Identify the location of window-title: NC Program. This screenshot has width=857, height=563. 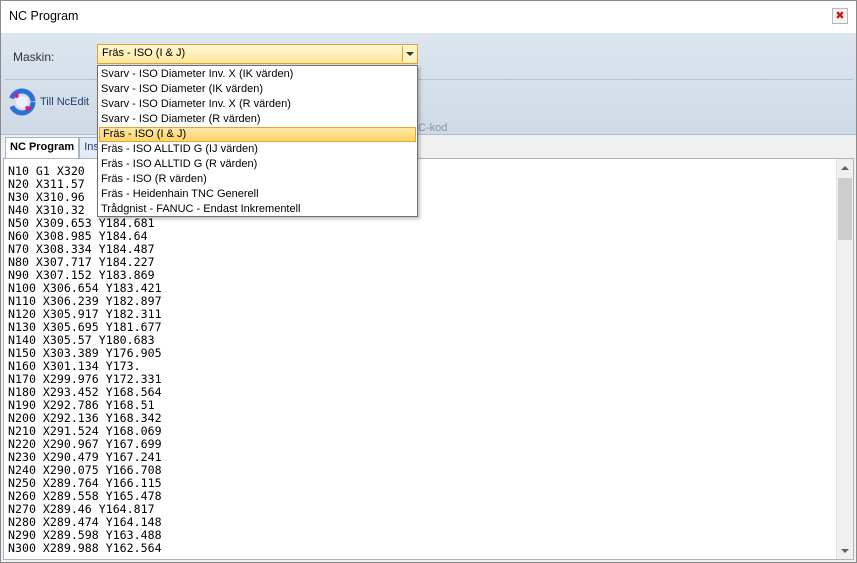
(44, 16).